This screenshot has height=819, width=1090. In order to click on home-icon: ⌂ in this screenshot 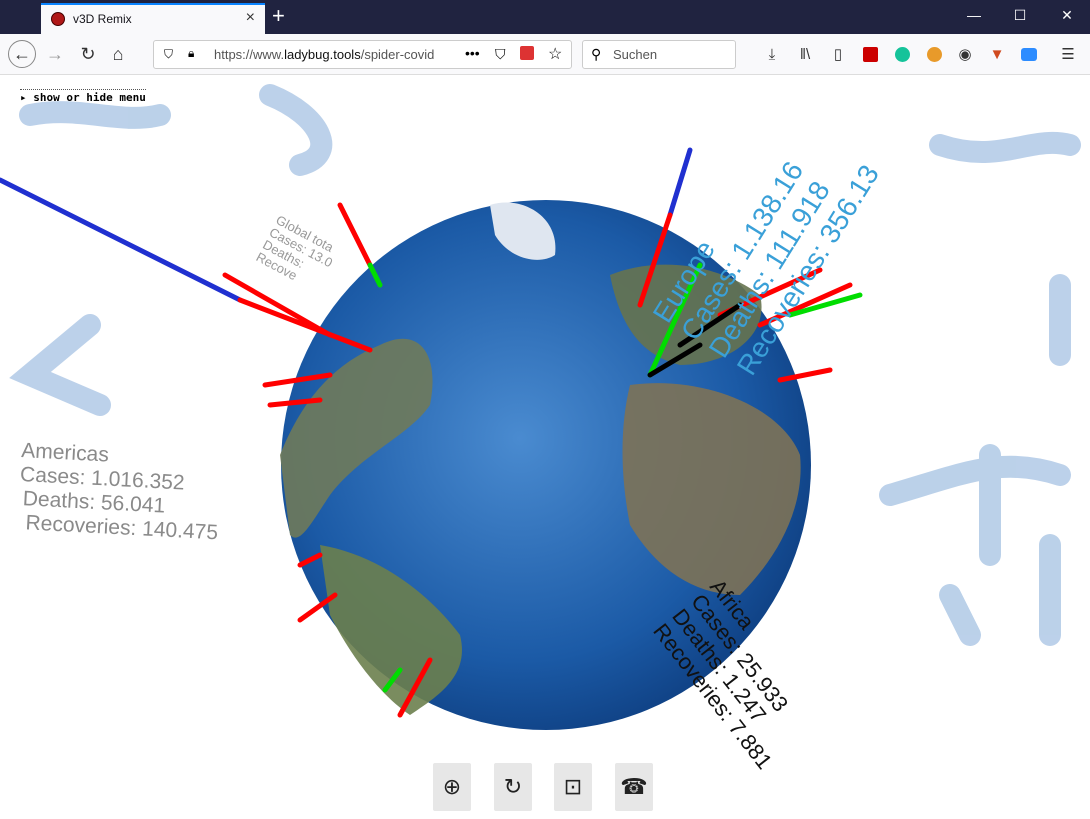, I will do `click(118, 53)`.